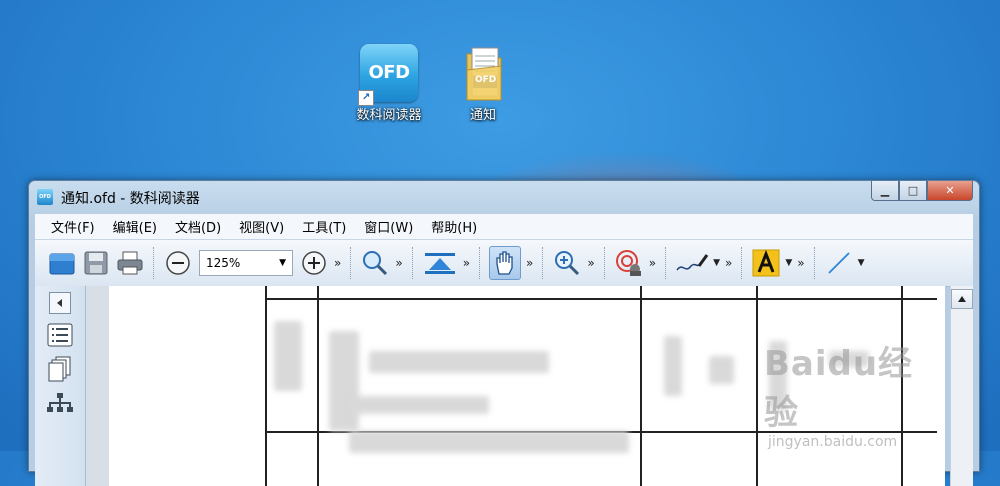 The width and height of the screenshot is (1000, 486). Describe the element at coordinates (388, 226) in the screenshot. I see `menu-window: 窗口(W)` at that location.